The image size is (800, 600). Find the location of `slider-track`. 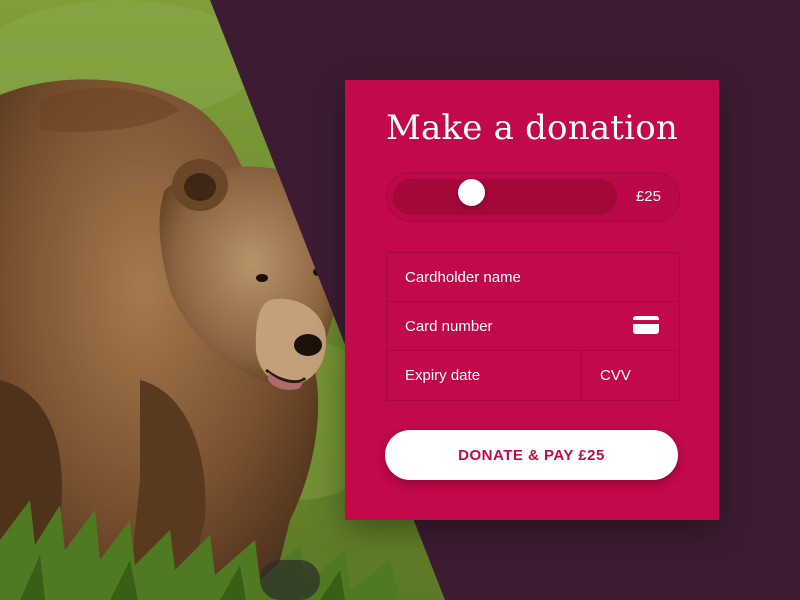

slider-track is located at coordinates (505, 197).